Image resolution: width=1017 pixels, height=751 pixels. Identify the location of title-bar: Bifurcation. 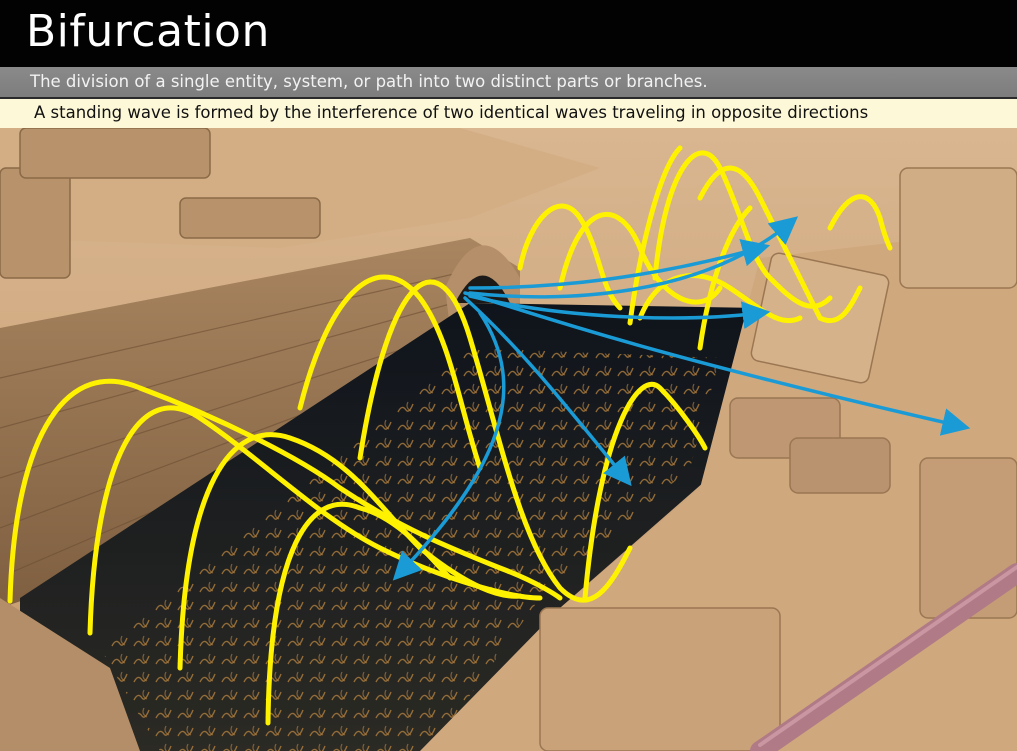
(508, 33).